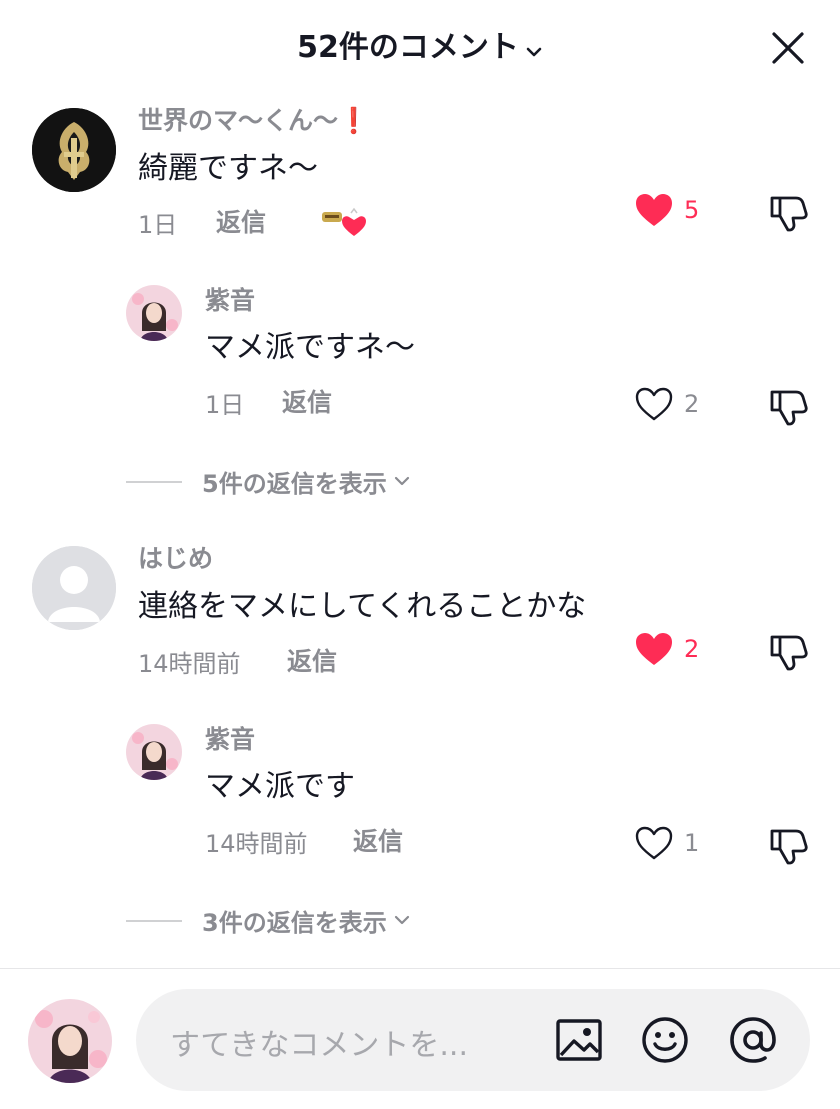 The image size is (840, 1109). I want to click on comment-username: 世界のマ〜くん〜❗, so click(253, 119).